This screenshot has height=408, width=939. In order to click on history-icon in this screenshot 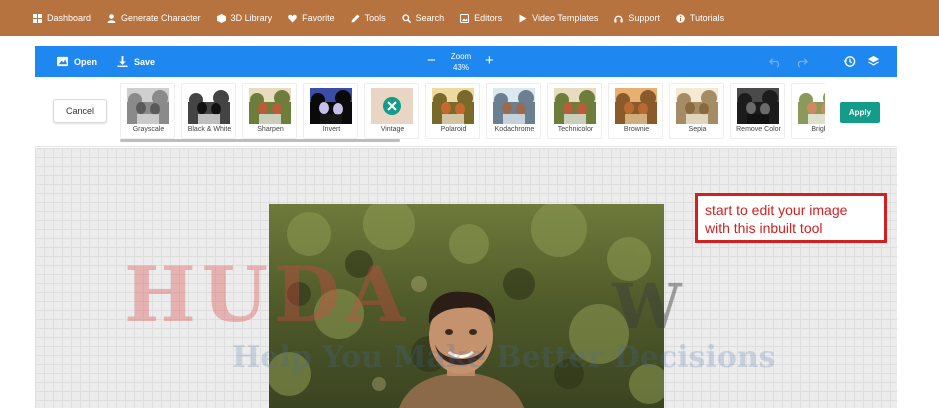, I will do `click(849, 61)`.